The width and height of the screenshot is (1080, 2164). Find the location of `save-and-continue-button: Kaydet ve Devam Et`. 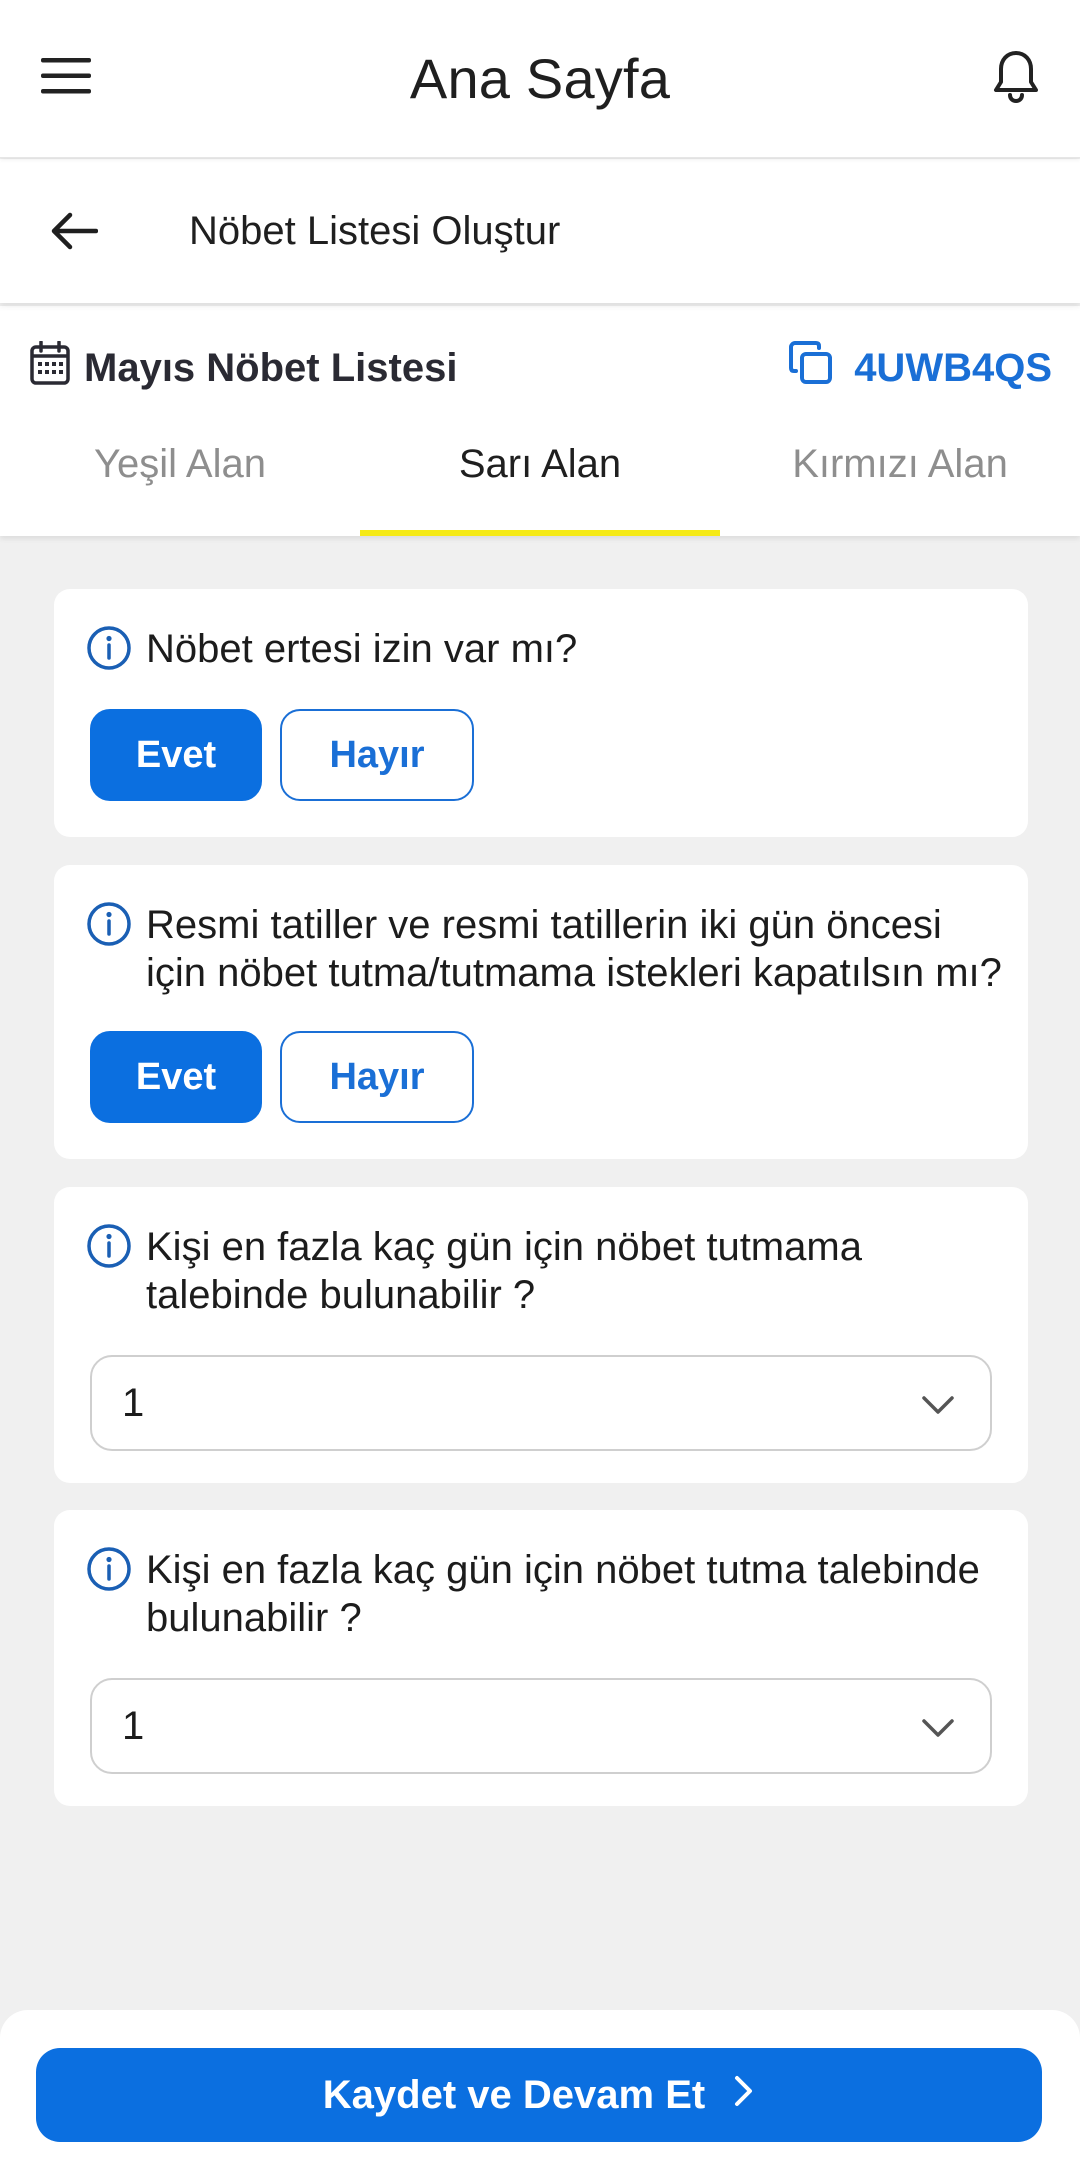

save-and-continue-button: Kaydet ve Devam Et is located at coordinates (539, 2095).